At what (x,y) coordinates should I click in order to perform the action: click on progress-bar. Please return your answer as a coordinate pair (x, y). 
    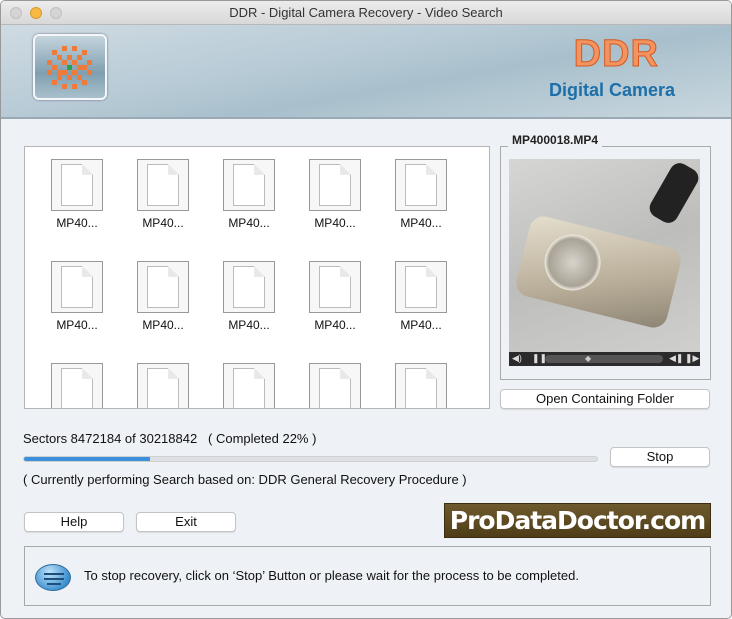
    Looking at the image, I should click on (310, 459).